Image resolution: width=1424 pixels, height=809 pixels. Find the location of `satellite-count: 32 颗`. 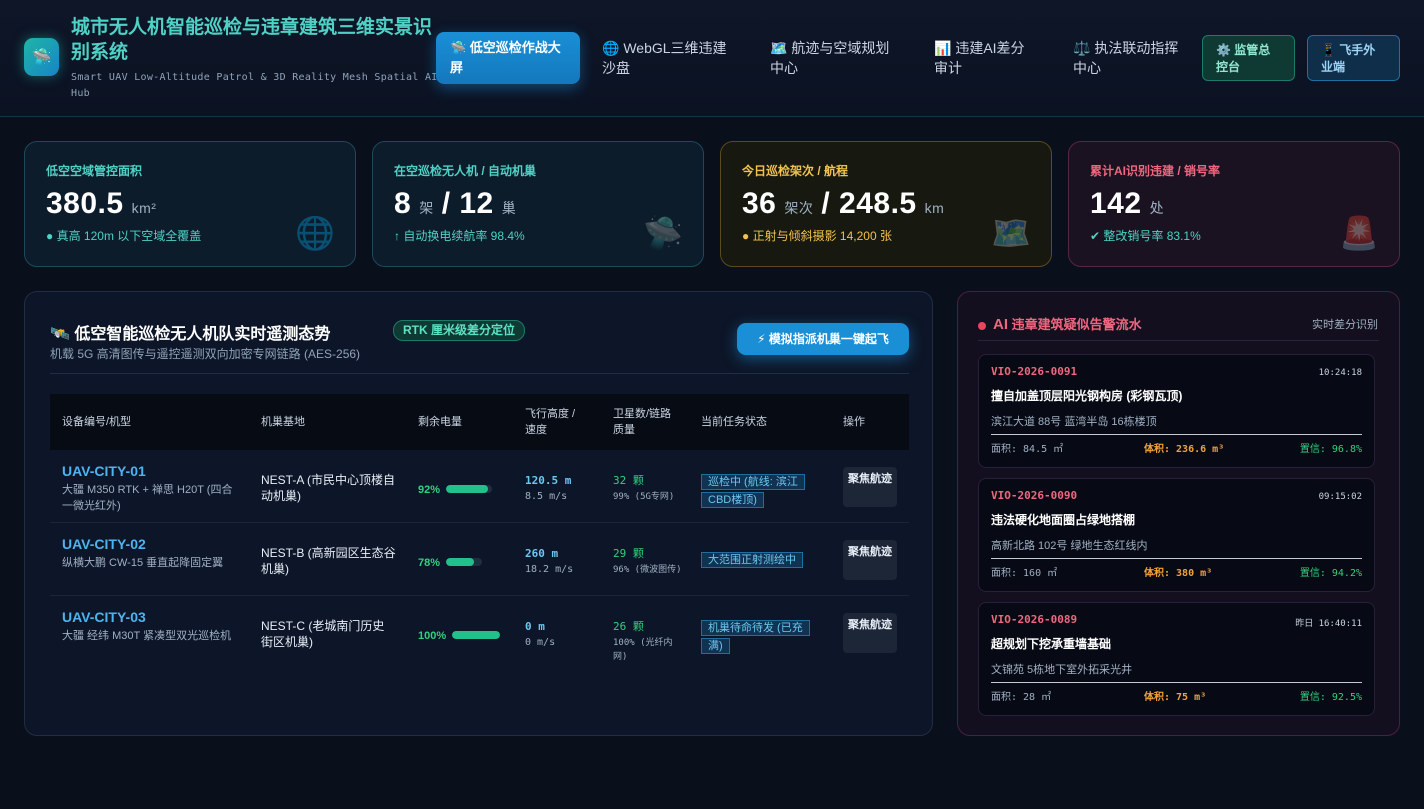

satellite-count: 32 颗 is located at coordinates (628, 480).